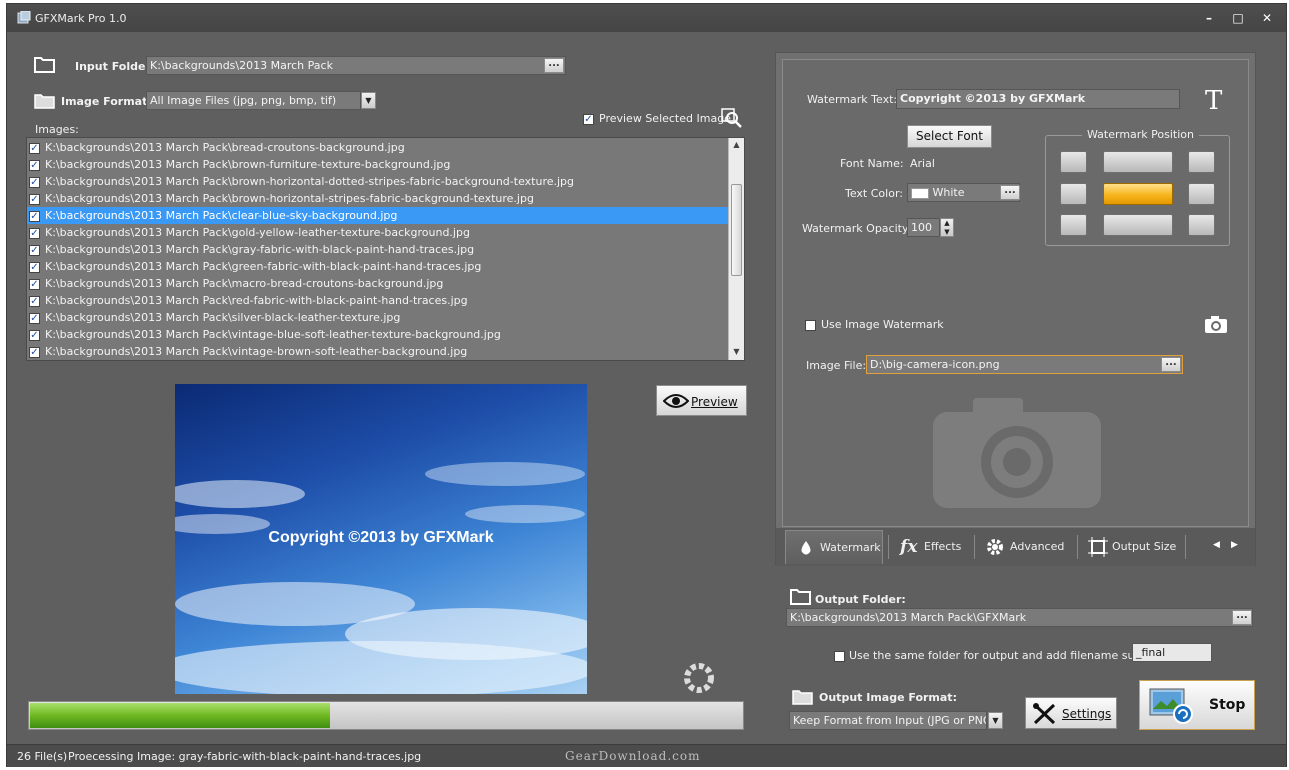  Describe the element at coordinates (923, 227) in the screenshot. I see `opacity-input: 100` at that location.